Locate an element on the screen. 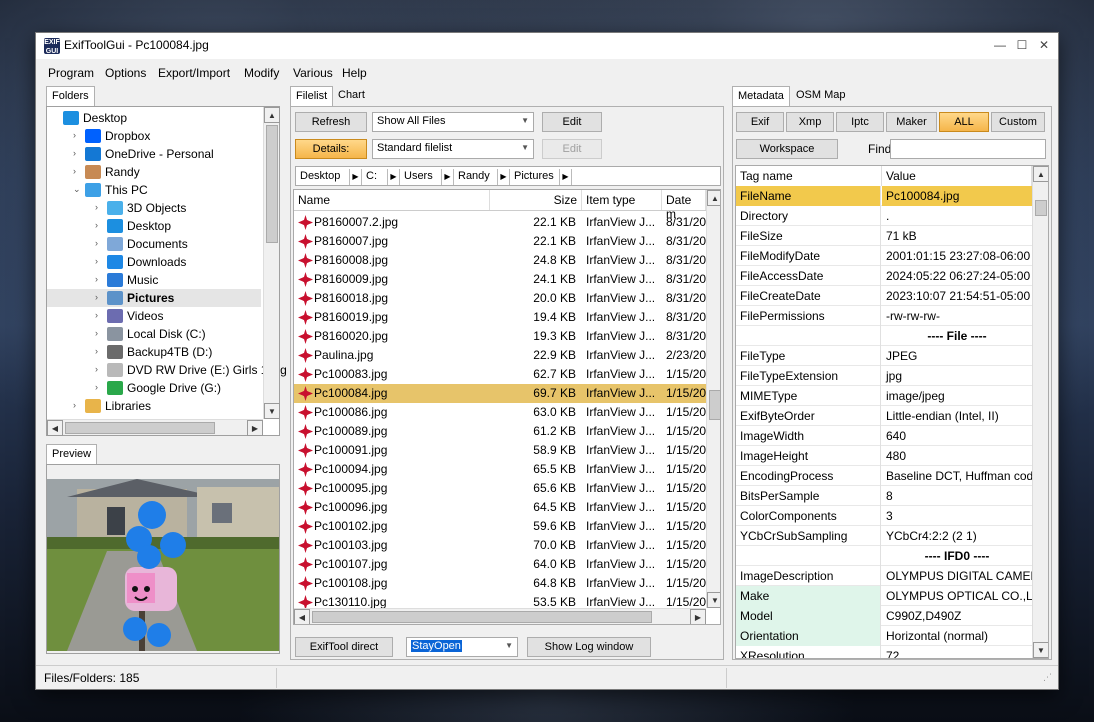 Image resolution: width=1094 pixels, height=722 pixels. column-header: Item type is located at coordinates (622, 200).